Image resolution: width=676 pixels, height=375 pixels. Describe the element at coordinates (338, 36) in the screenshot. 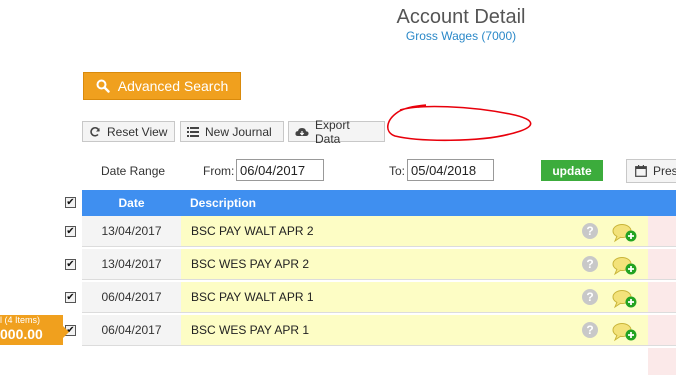

I see `account-subtitle-link: Gross Wages (7000)` at that location.